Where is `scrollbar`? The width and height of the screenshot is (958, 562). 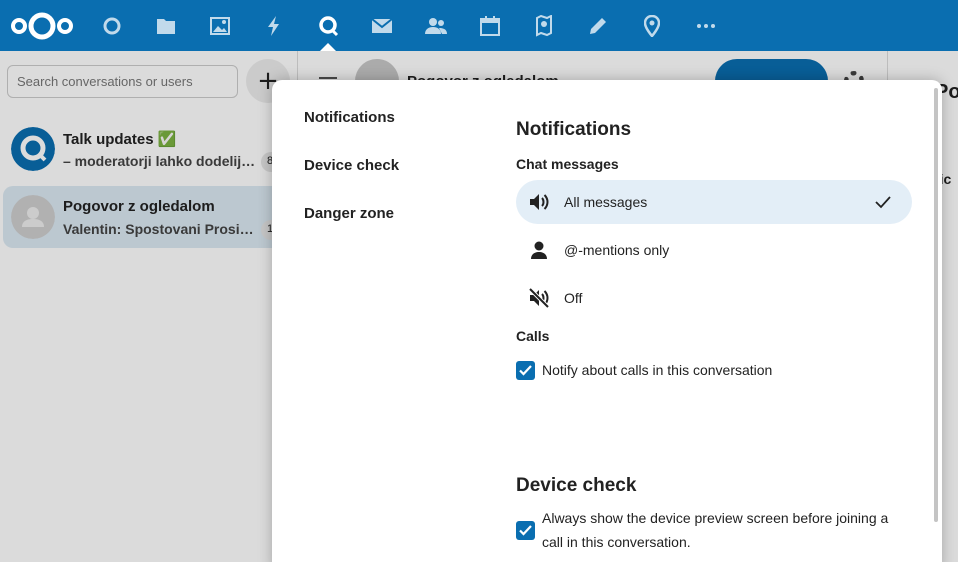
scrollbar is located at coordinates (936, 305).